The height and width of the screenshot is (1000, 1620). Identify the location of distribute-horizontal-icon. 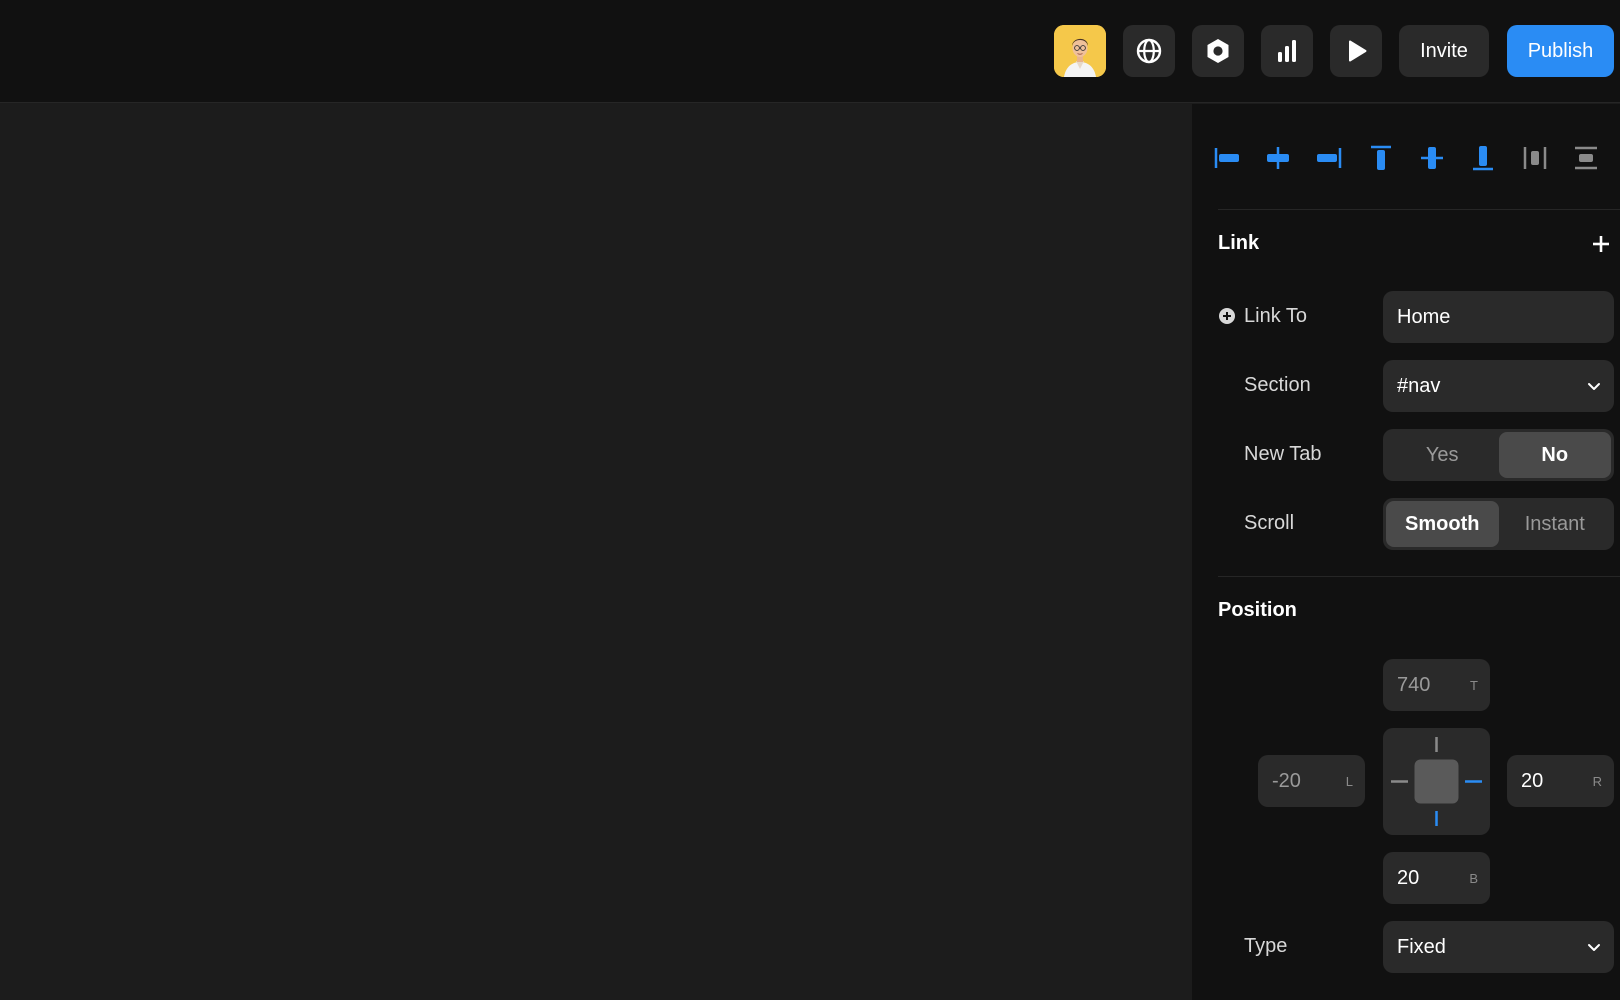
(1535, 158).